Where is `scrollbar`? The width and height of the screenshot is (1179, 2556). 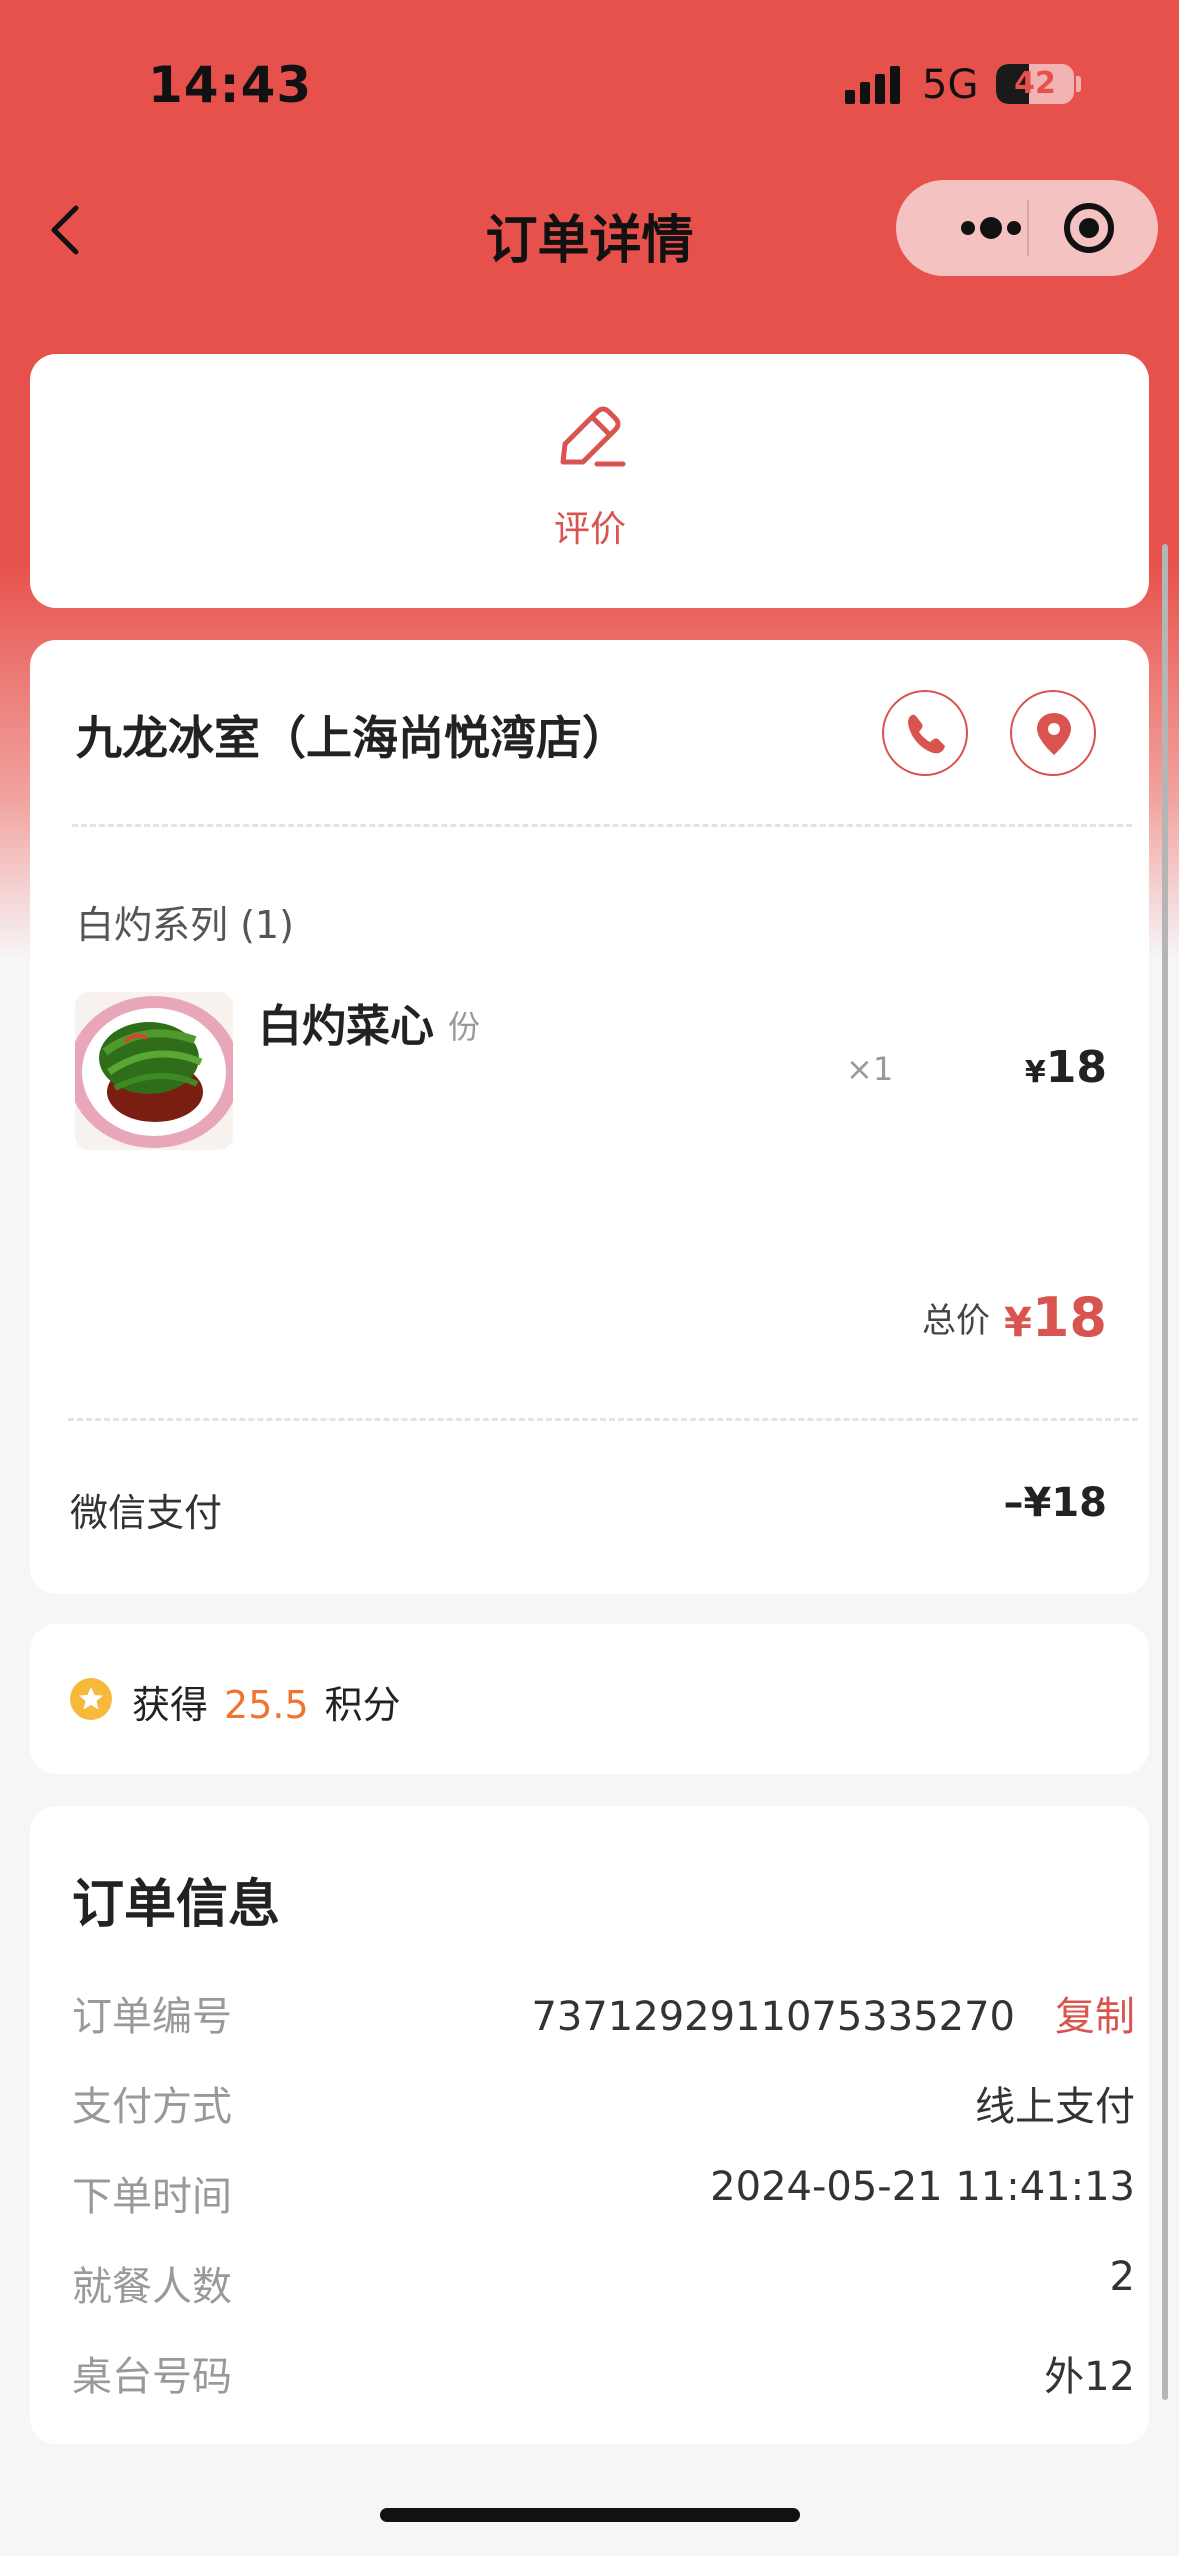
scrollbar is located at coordinates (1165, 1472).